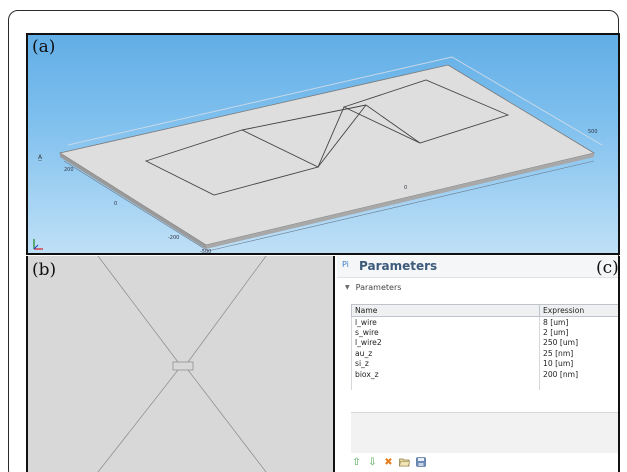  I want to click on open-folder-icon, so click(404, 462).